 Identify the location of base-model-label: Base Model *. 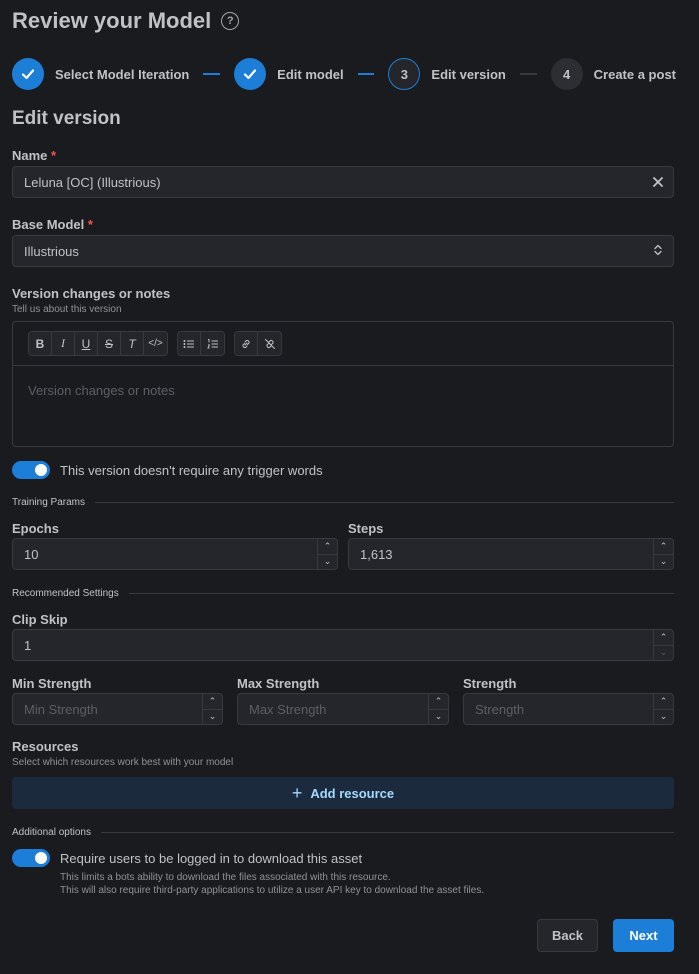
(52, 224).